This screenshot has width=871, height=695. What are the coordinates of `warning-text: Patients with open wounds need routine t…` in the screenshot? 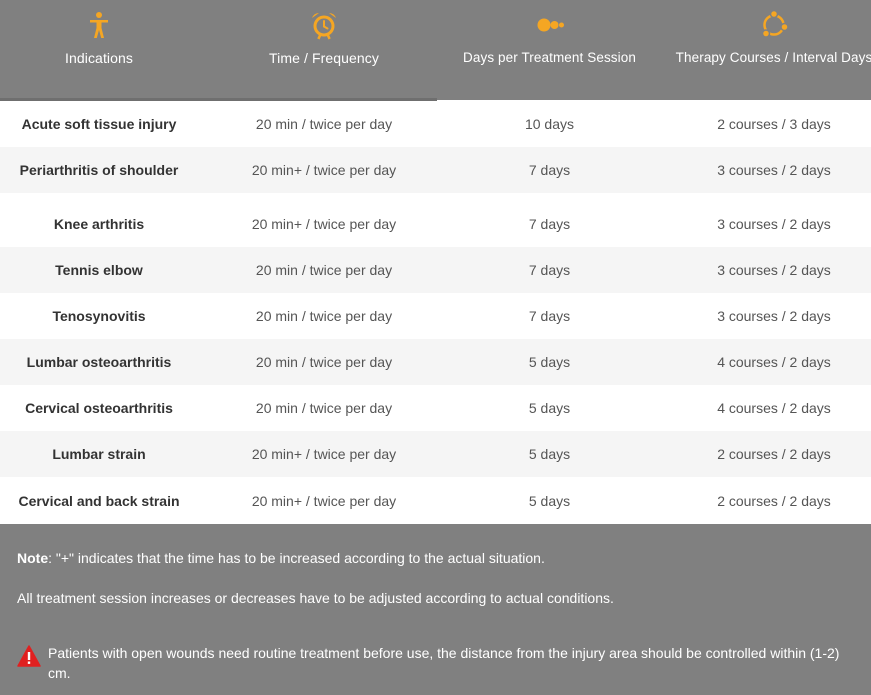 It's located at (444, 663).